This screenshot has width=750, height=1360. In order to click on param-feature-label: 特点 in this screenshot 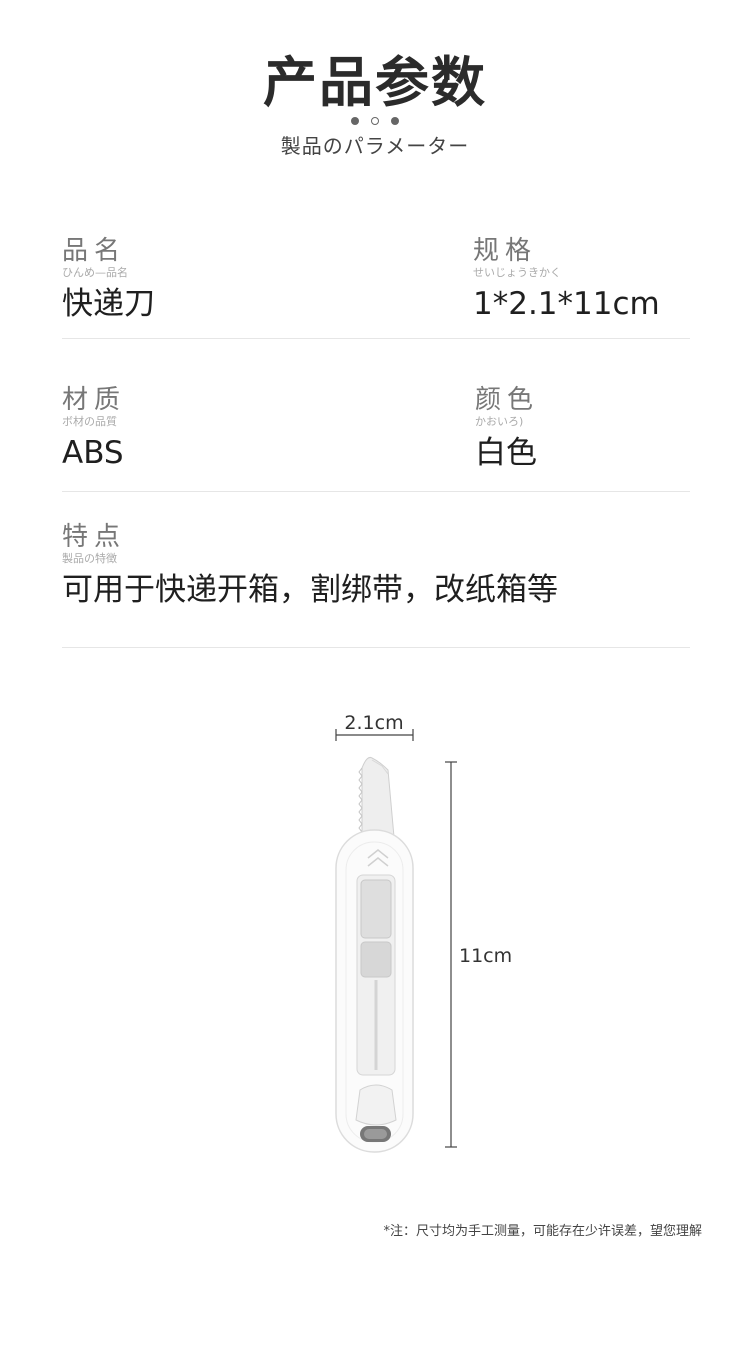, I will do `click(94, 537)`.